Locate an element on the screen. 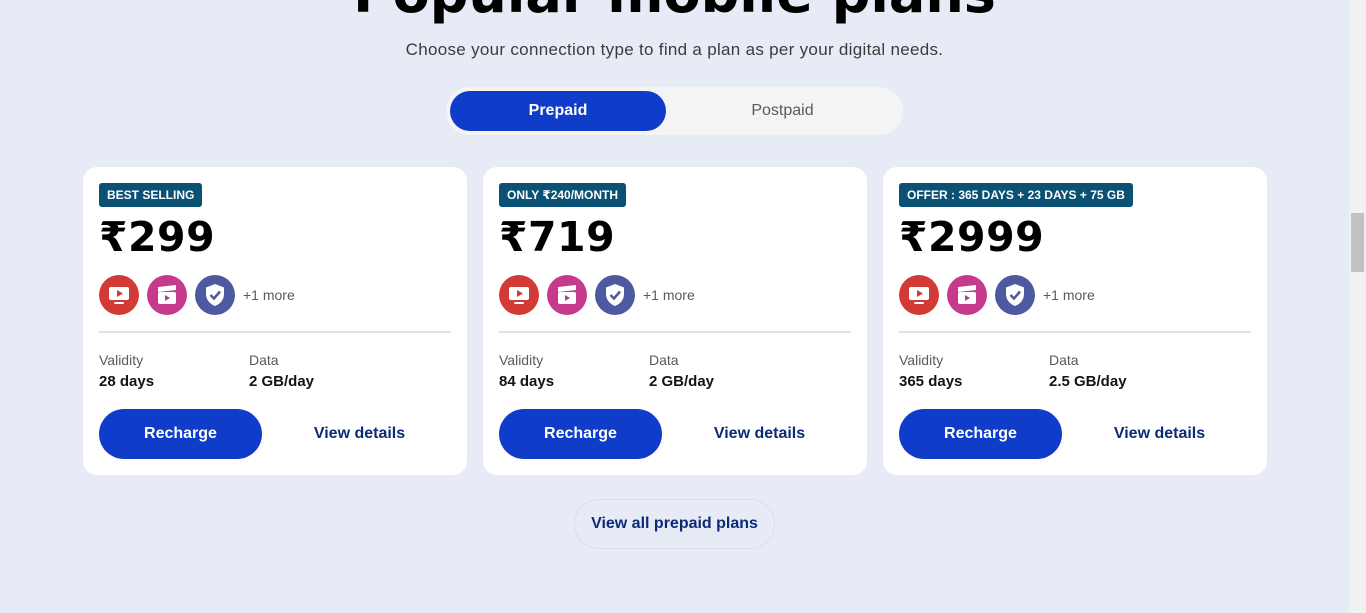 This screenshot has height=613, width=1366. view-all-prepaid-plans-button: View all prepaid plans is located at coordinates (674, 524).